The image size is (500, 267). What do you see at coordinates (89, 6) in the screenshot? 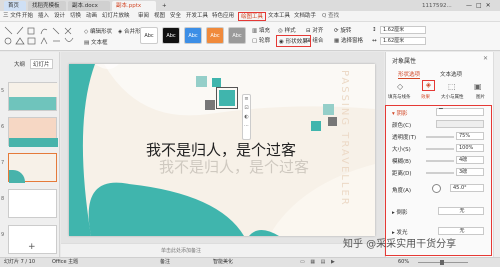
I see `tab-docx: 副本.docx` at bounding box center [89, 6].